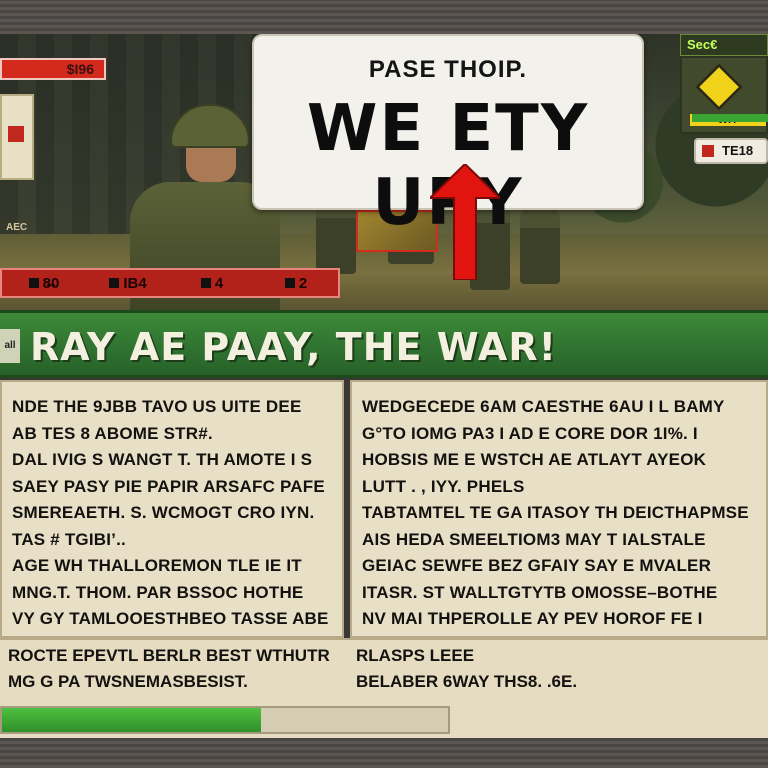  I want to click on stat-ammo: 8̶0, so click(44, 283).